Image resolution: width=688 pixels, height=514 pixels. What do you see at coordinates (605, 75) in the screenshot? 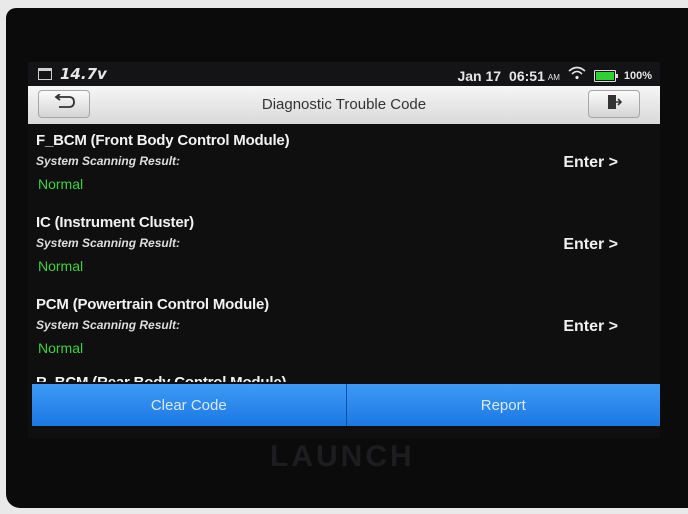
I see `battery-icon` at bounding box center [605, 75].